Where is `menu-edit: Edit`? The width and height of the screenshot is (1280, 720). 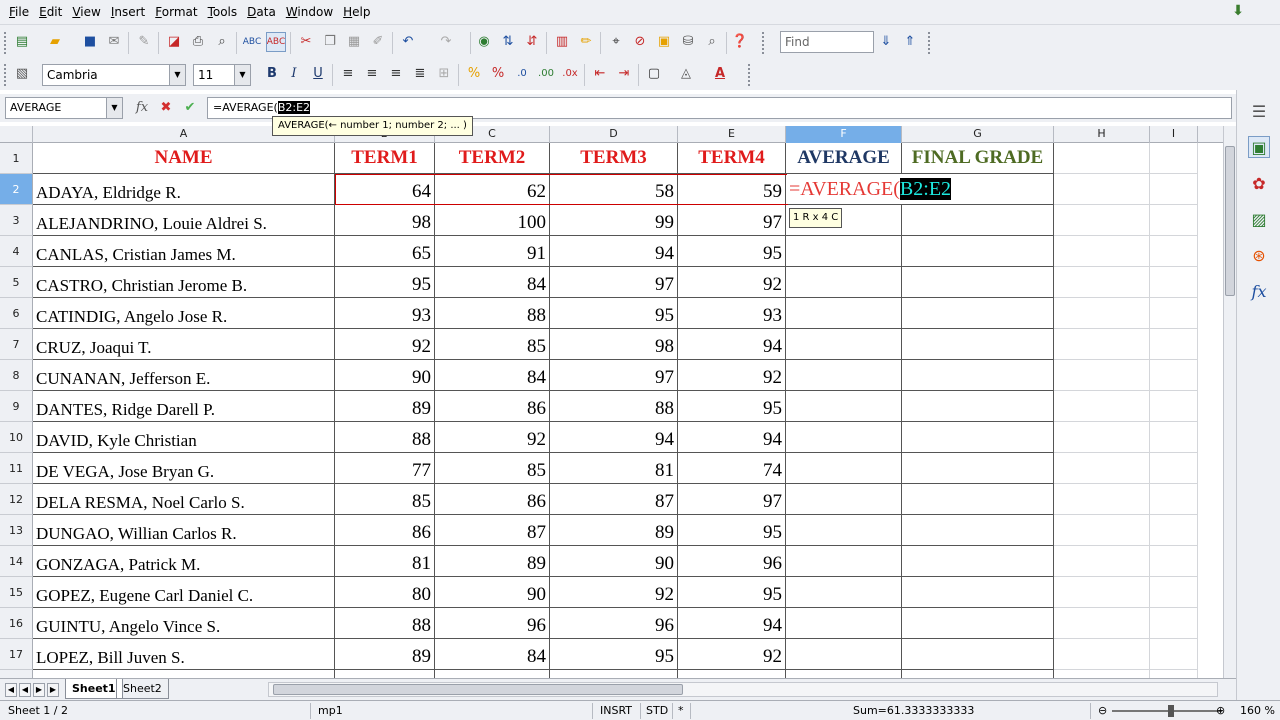
menu-edit: Edit is located at coordinates (50, 12).